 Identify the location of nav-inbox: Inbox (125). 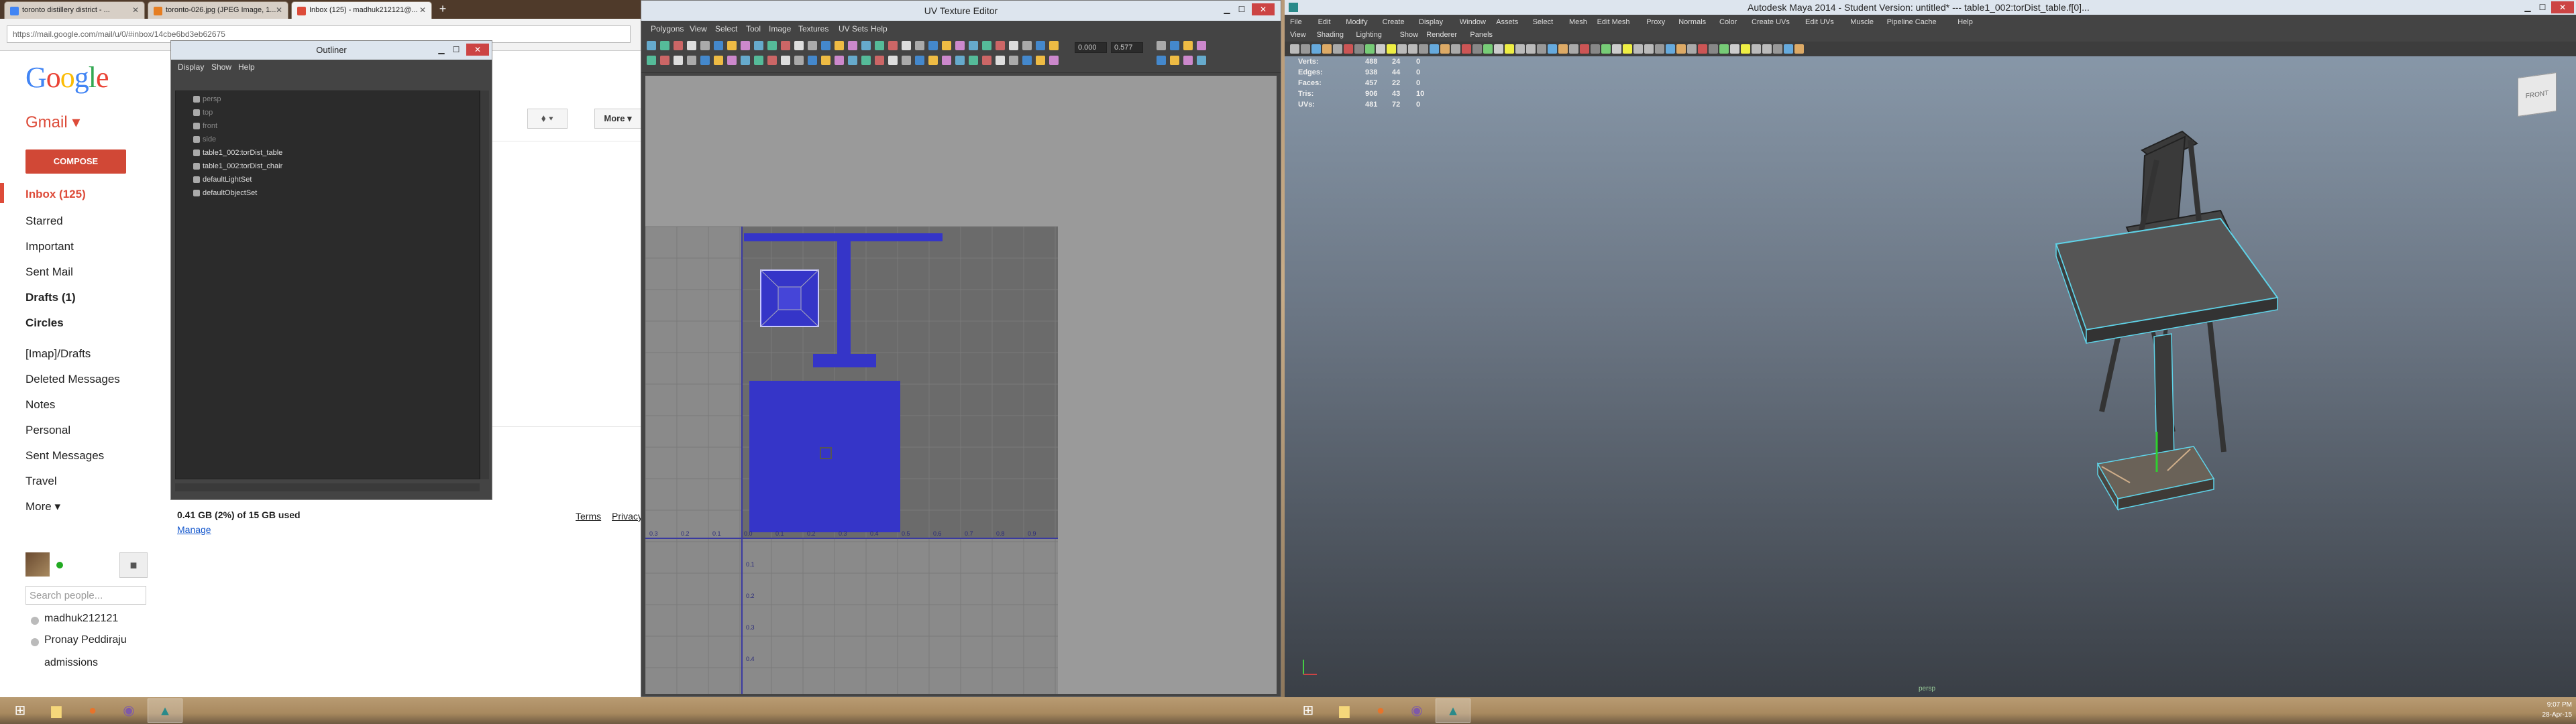
(55, 194).